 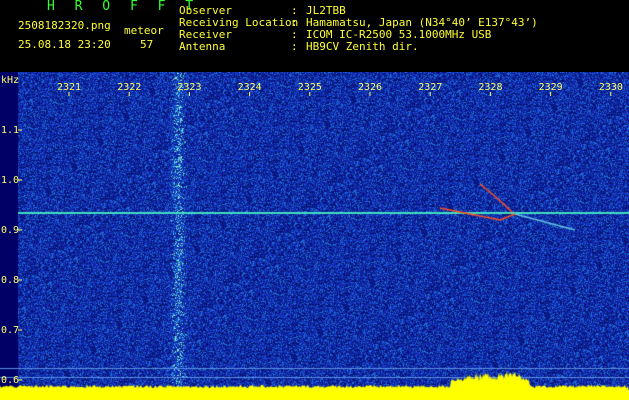 I want to click on y-axis-ticks: 1.1 1.0 0.9 0.8 0.7 0.6, so click(x=11, y=255).